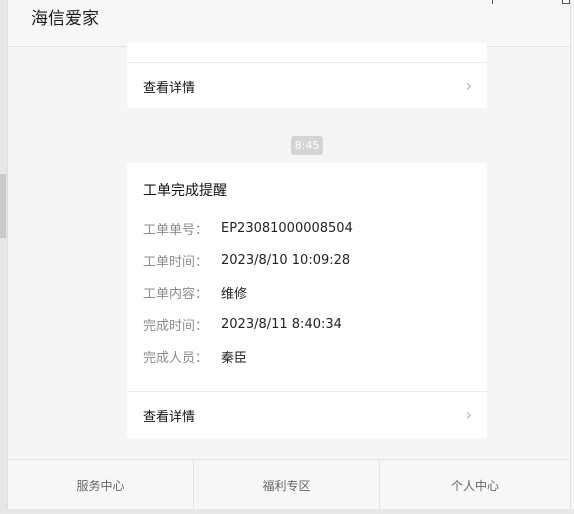 The image size is (574, 514). Describe the element at coordinates (4, 257) in the screenshot. I see `left-scroll-strip` at that location.